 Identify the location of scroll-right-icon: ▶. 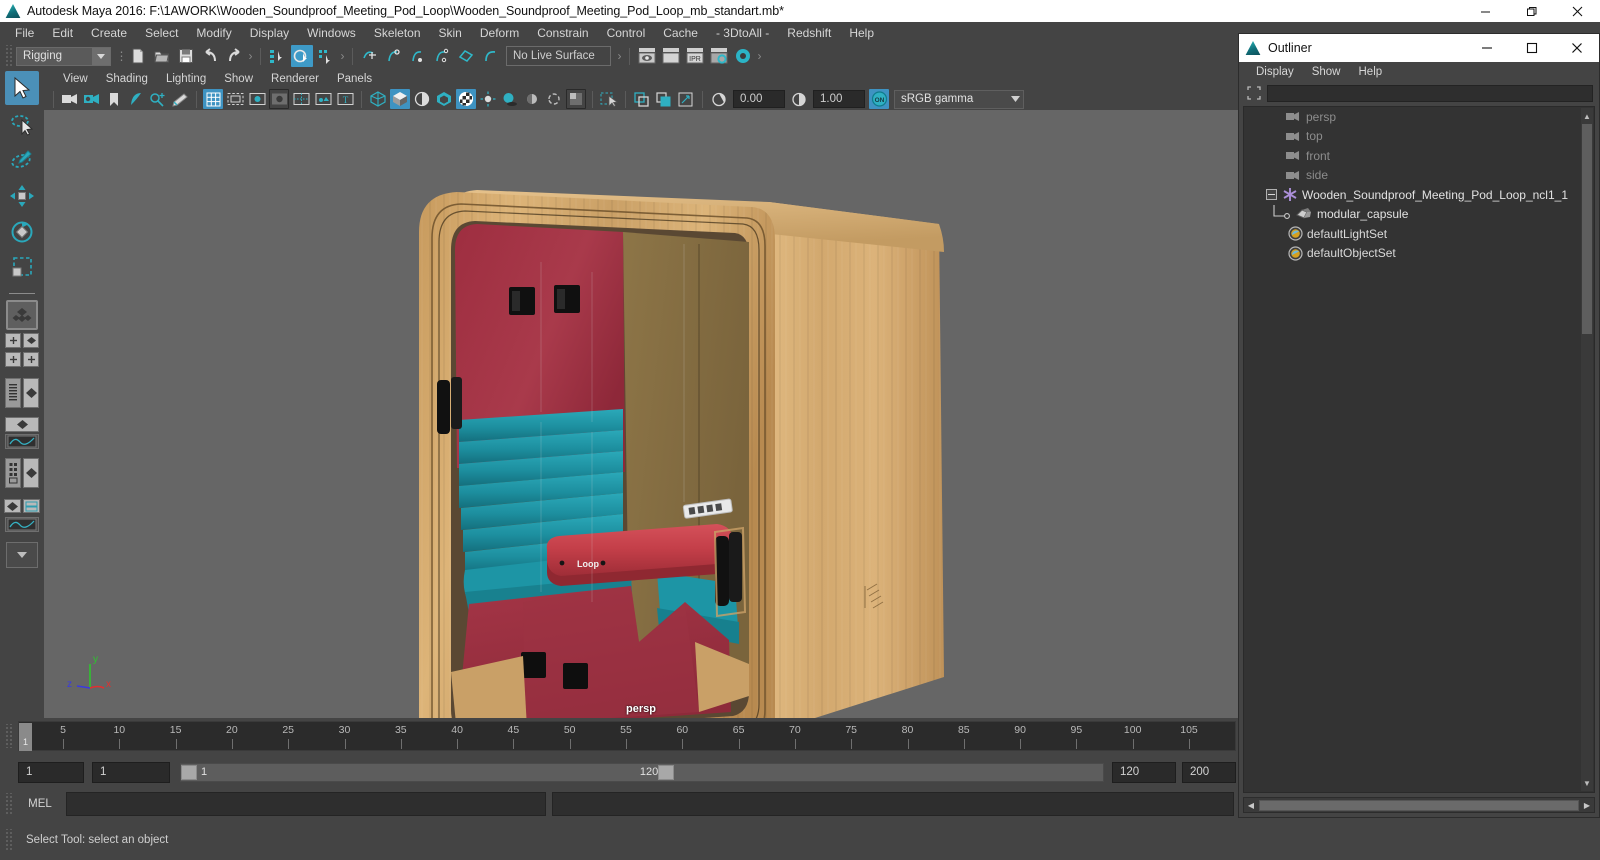
(1587, 805).